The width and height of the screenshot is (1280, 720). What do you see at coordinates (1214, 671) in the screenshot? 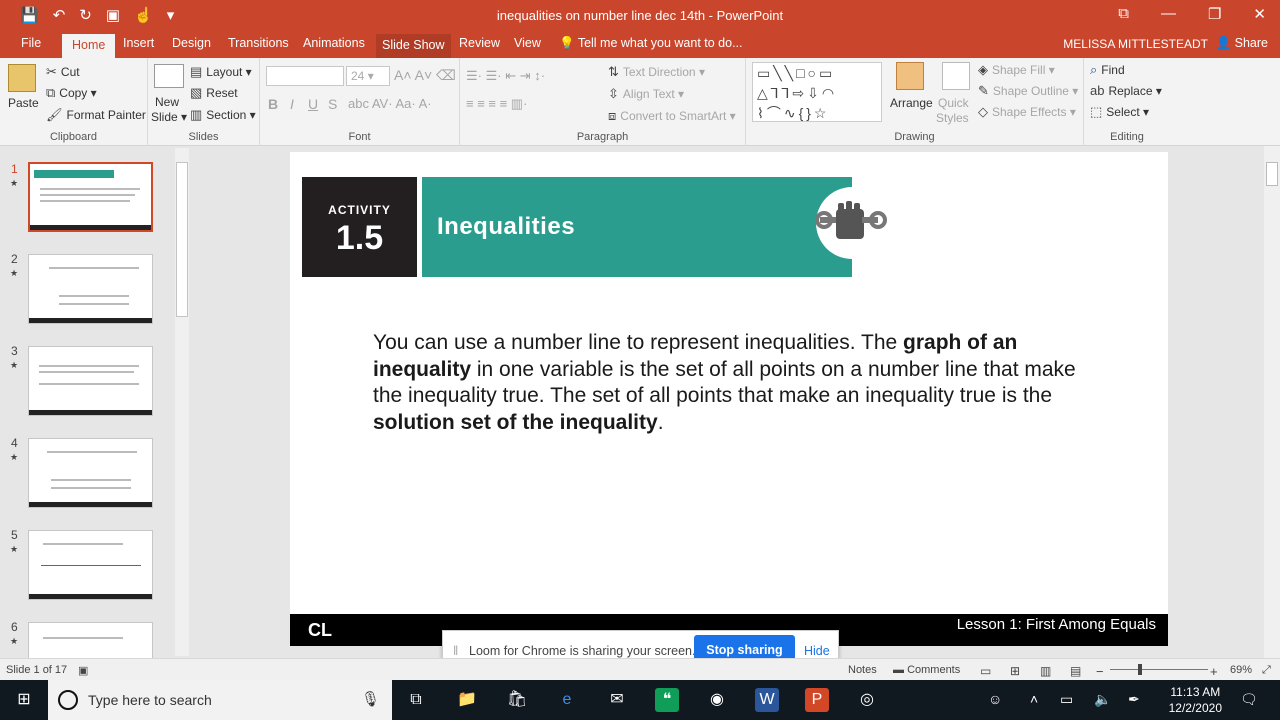
I see `zoom-in-icon: +` at bounding box center [1214, 671].